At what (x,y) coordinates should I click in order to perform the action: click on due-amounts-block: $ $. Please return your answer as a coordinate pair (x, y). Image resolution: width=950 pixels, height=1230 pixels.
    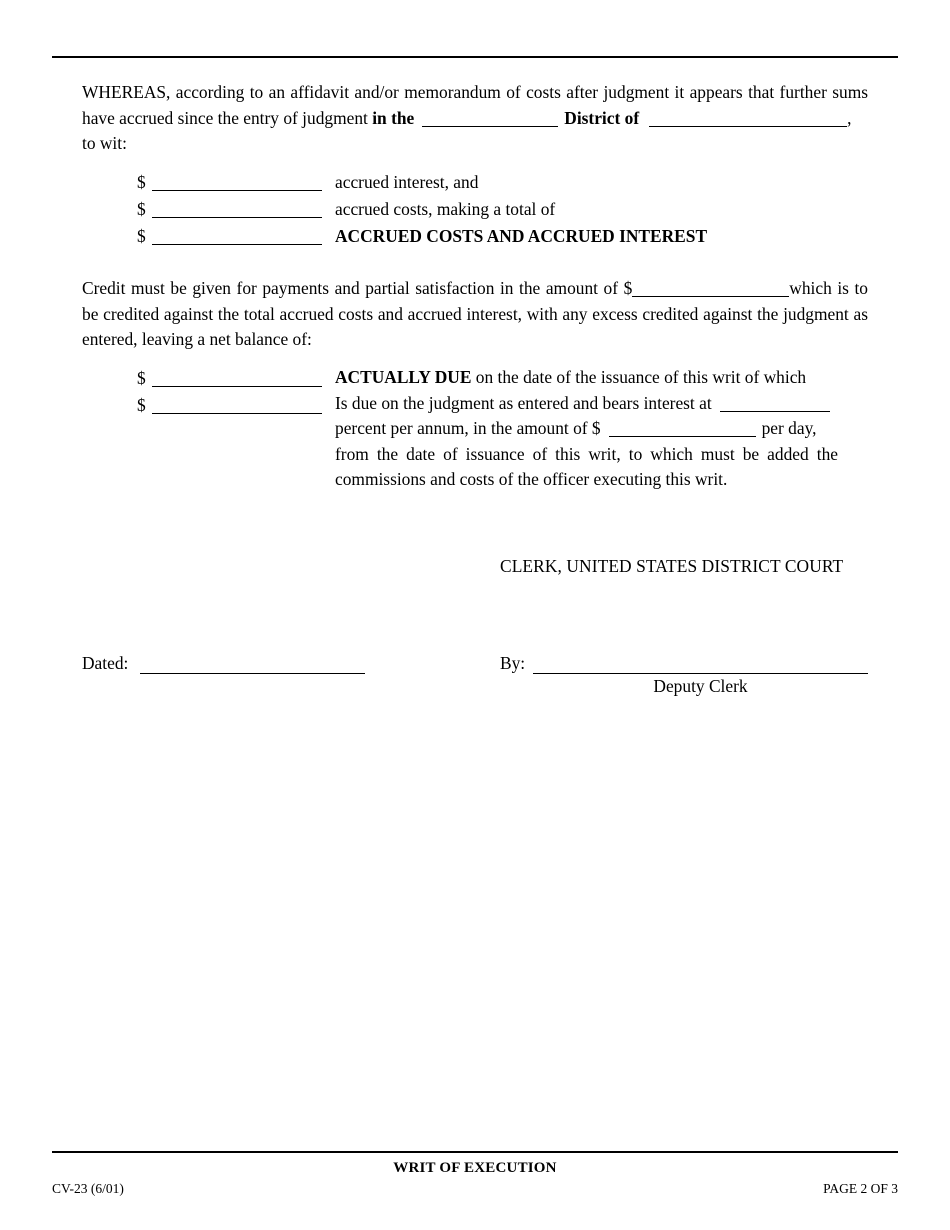
    Looking at the image, I should click on (229, 392).